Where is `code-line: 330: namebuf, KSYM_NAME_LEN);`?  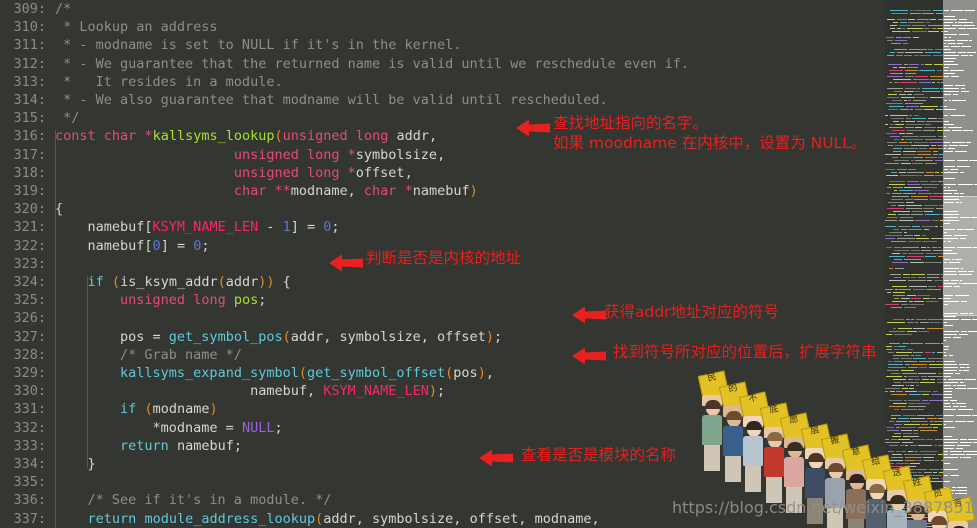 code-line: 330: namebuf, KSYM_NAME_LEN); is located at coordinates (442, 391).